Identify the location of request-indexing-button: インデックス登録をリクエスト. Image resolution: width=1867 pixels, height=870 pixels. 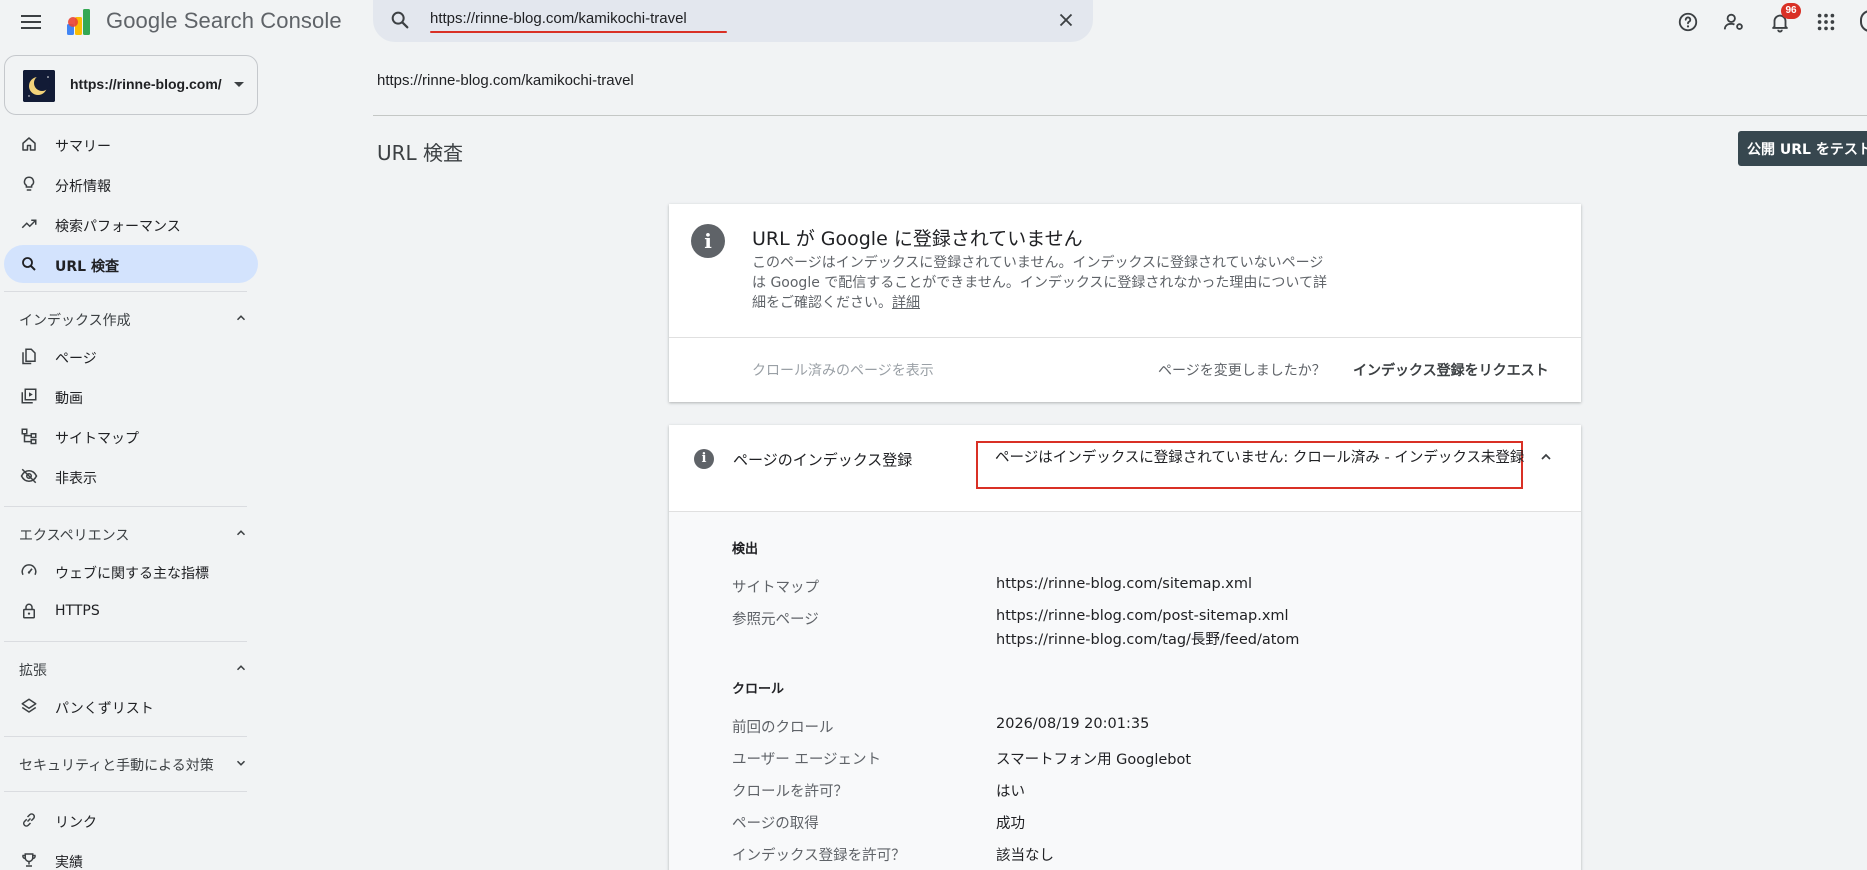
(1451, 370).